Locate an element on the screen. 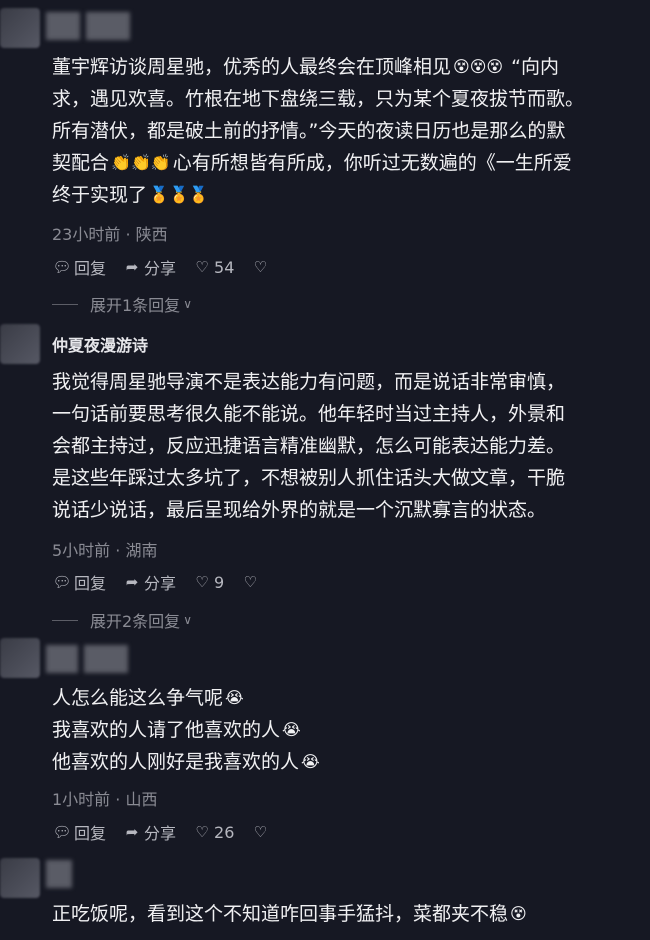  action-bar: 💬︎ 回复 ➦ 分享 ♡ 54 ♡ is located at coordinates (170, 267).